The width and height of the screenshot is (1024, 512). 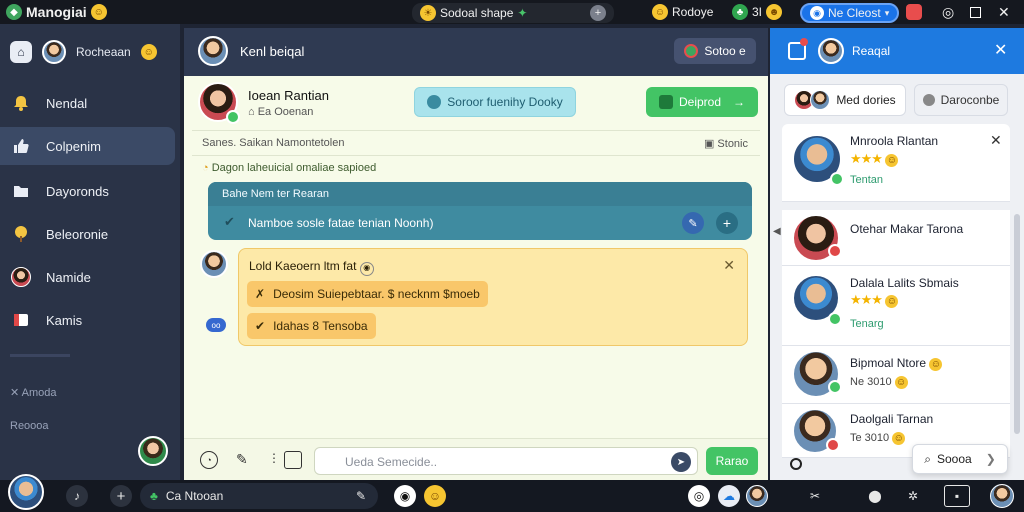 What do you see at coordinates (1002, 496) in the screenshot?
I see `taskbar-user-avatar` at bounding box center [1002, 496].